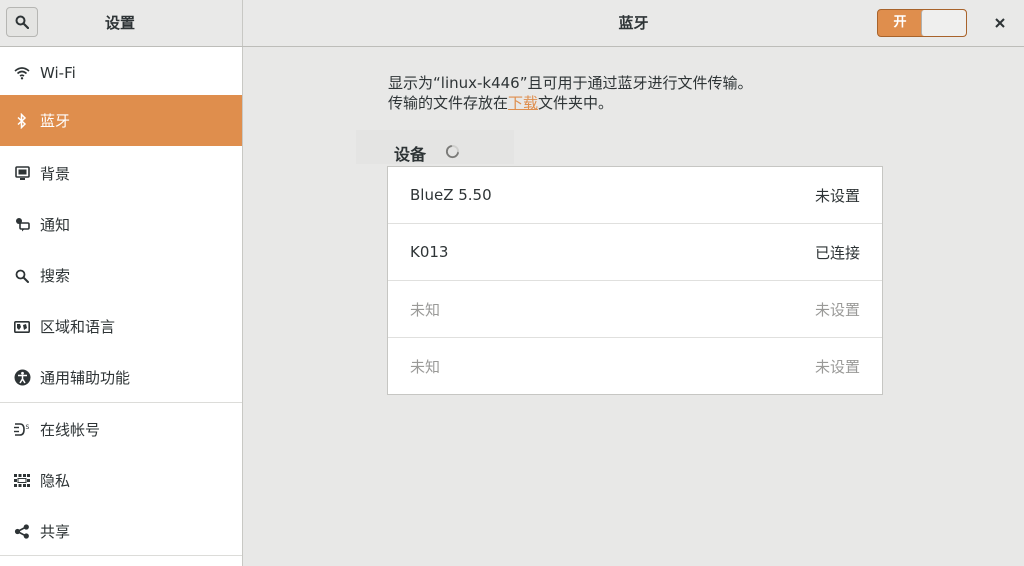 The height and width of the screenshot is (566, 1024). I want to click on sidebar-item-background: 背景, so click(121, 173).